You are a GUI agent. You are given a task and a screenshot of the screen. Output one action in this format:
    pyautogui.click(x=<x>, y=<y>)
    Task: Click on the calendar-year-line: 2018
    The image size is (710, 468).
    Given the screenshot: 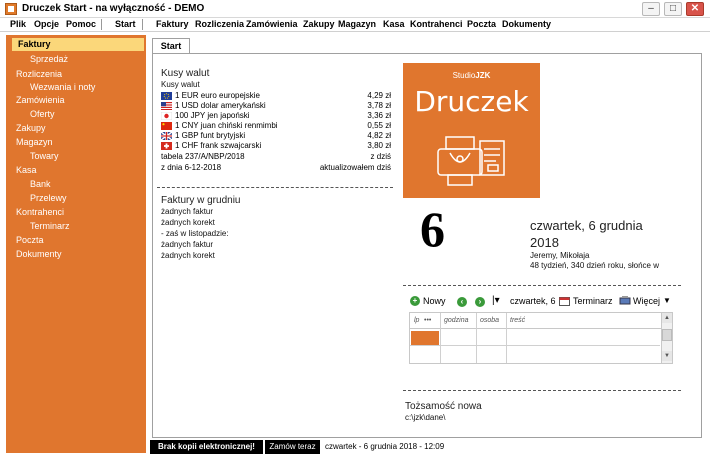 What is the action you would take?
    pyautogui.click(x=544, y=242)
    